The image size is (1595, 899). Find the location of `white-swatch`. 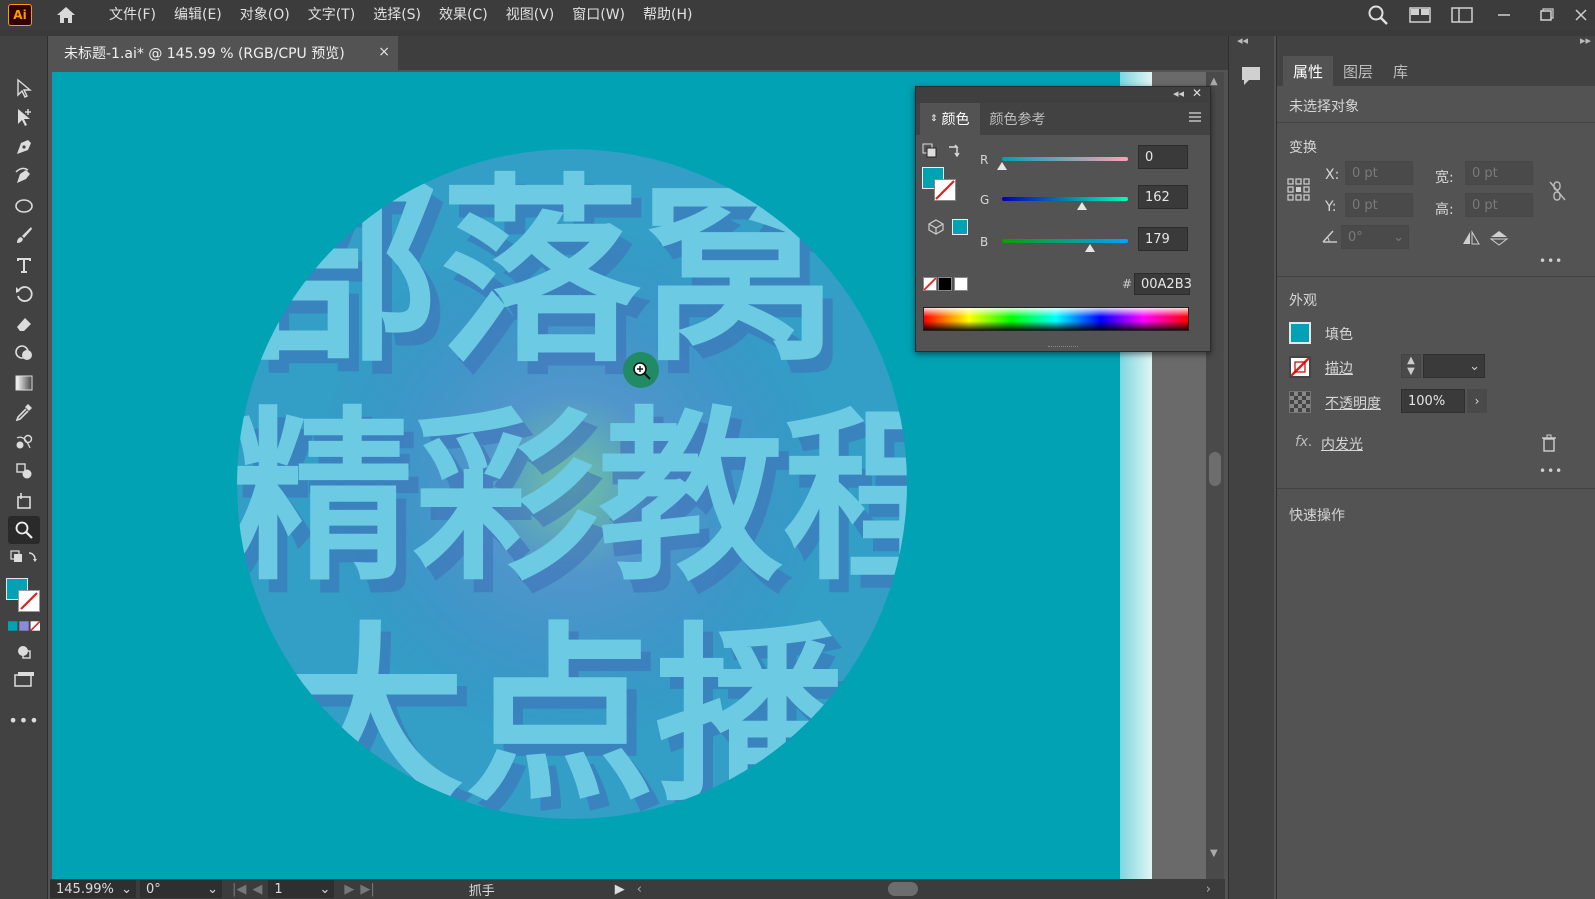

white-swatch is located at coordinates (961, 284).